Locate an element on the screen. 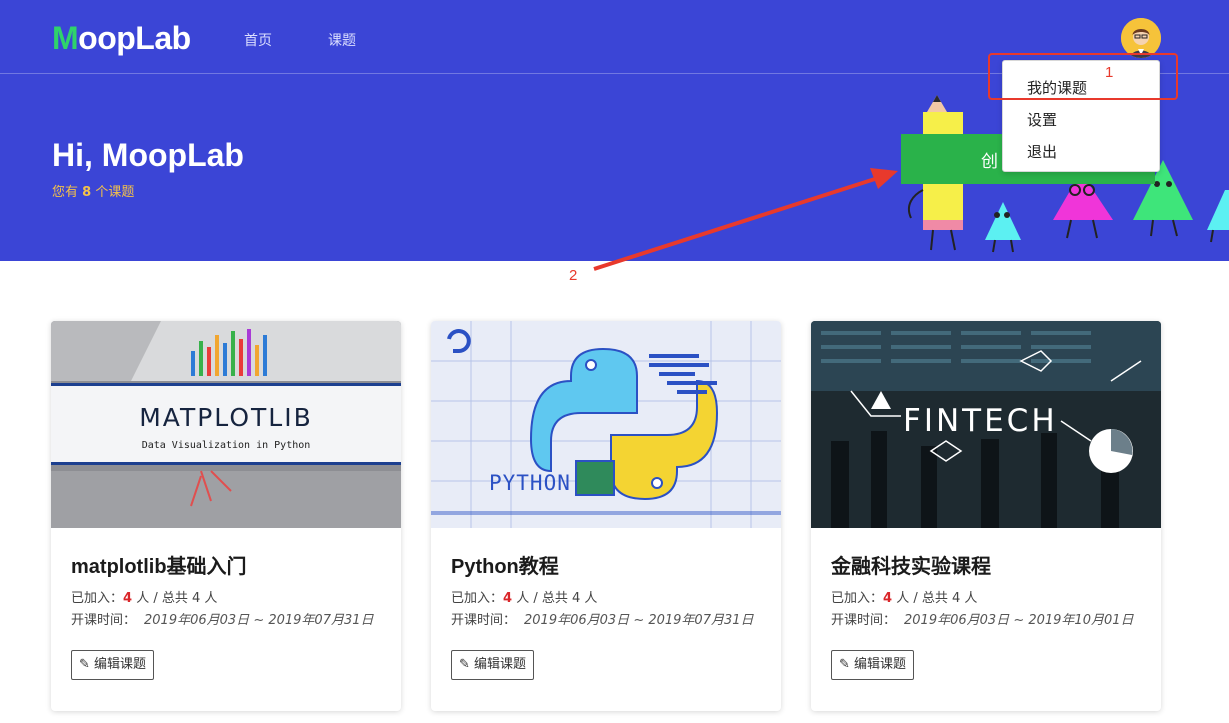  course-thumbnail: MATPLOTLIB Data Visualization in Python is located at coordinates (226, 424).